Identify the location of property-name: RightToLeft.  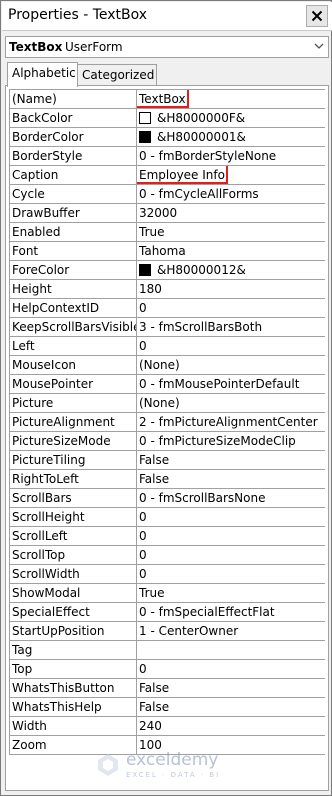
(73, 479).